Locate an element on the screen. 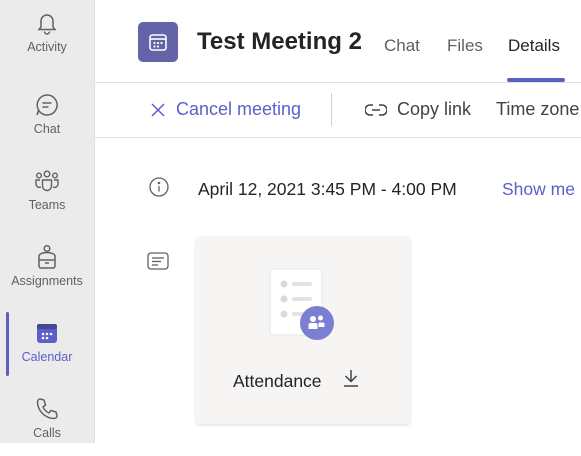 Image resolution: width=581 pixels, height=456 pixels. close-icon is located at coordinates (158, 110).